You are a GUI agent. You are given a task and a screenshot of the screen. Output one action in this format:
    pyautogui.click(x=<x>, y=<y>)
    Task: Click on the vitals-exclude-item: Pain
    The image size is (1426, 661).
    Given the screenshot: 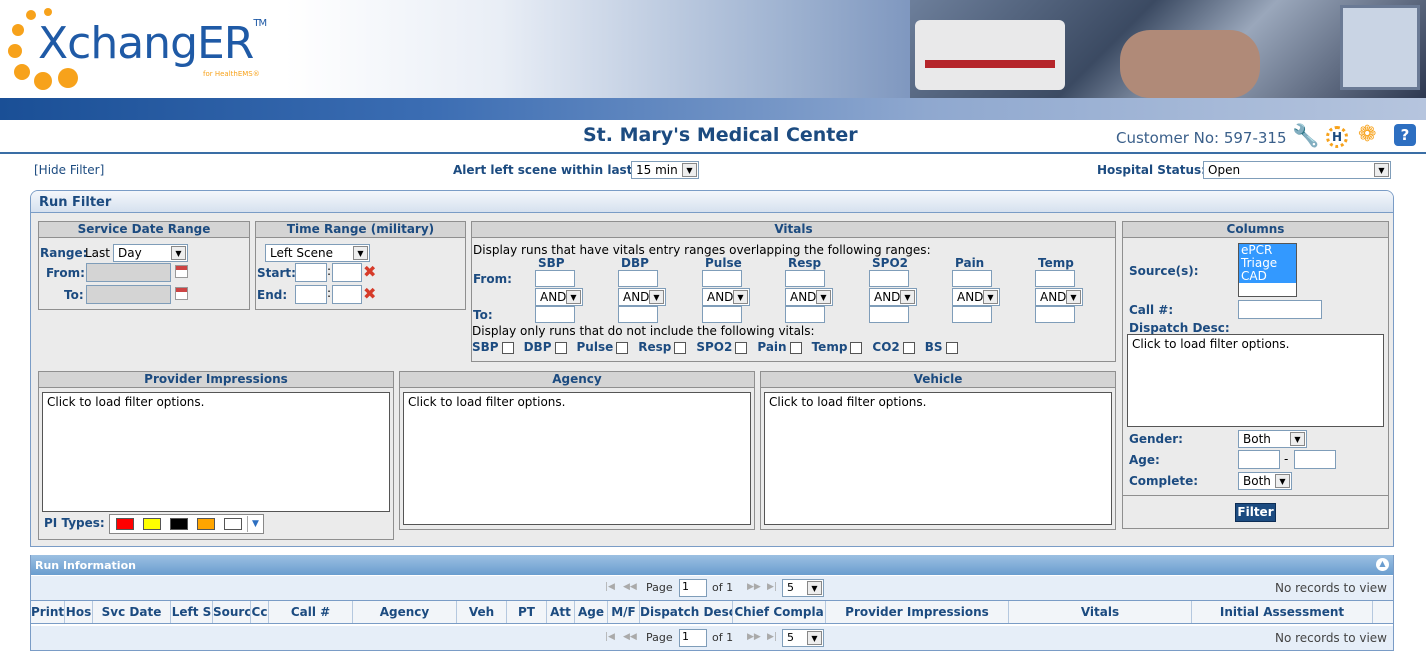 What is the action you would take?
    pyautogui.click(x=779, y=347)
    